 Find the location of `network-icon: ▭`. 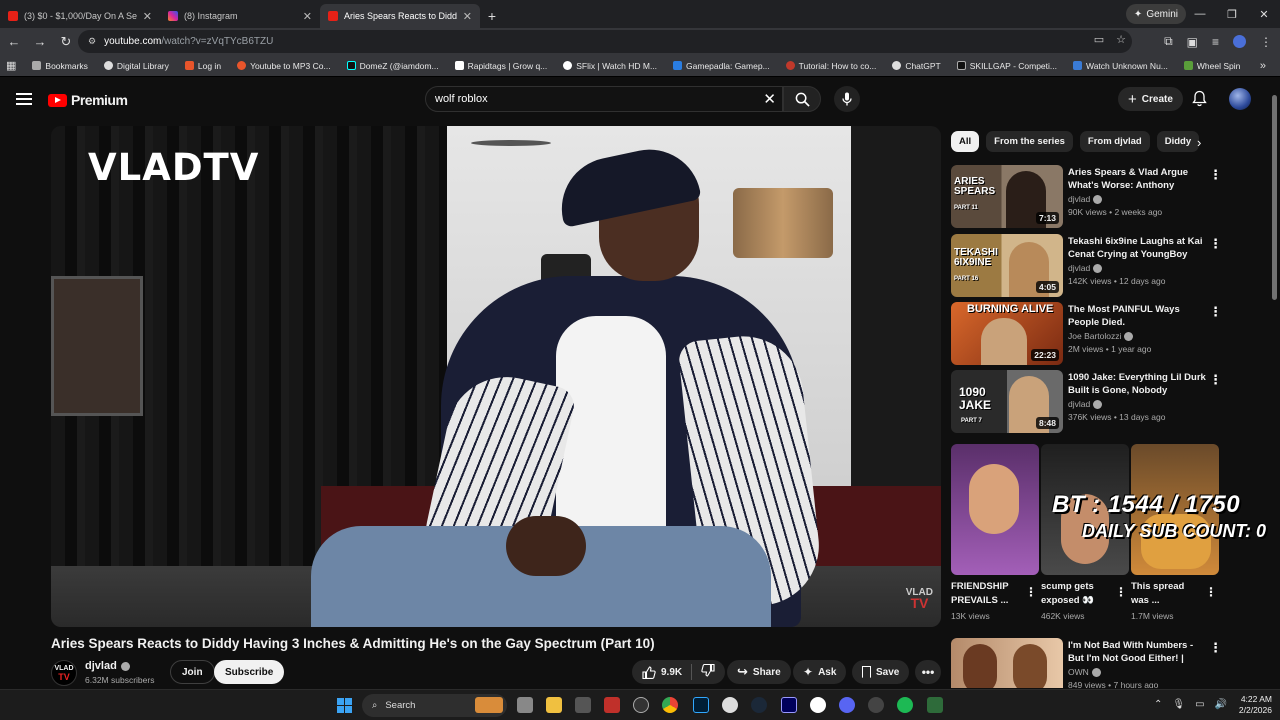

network-icon: ▭ is located at coordinates (1199, 704).